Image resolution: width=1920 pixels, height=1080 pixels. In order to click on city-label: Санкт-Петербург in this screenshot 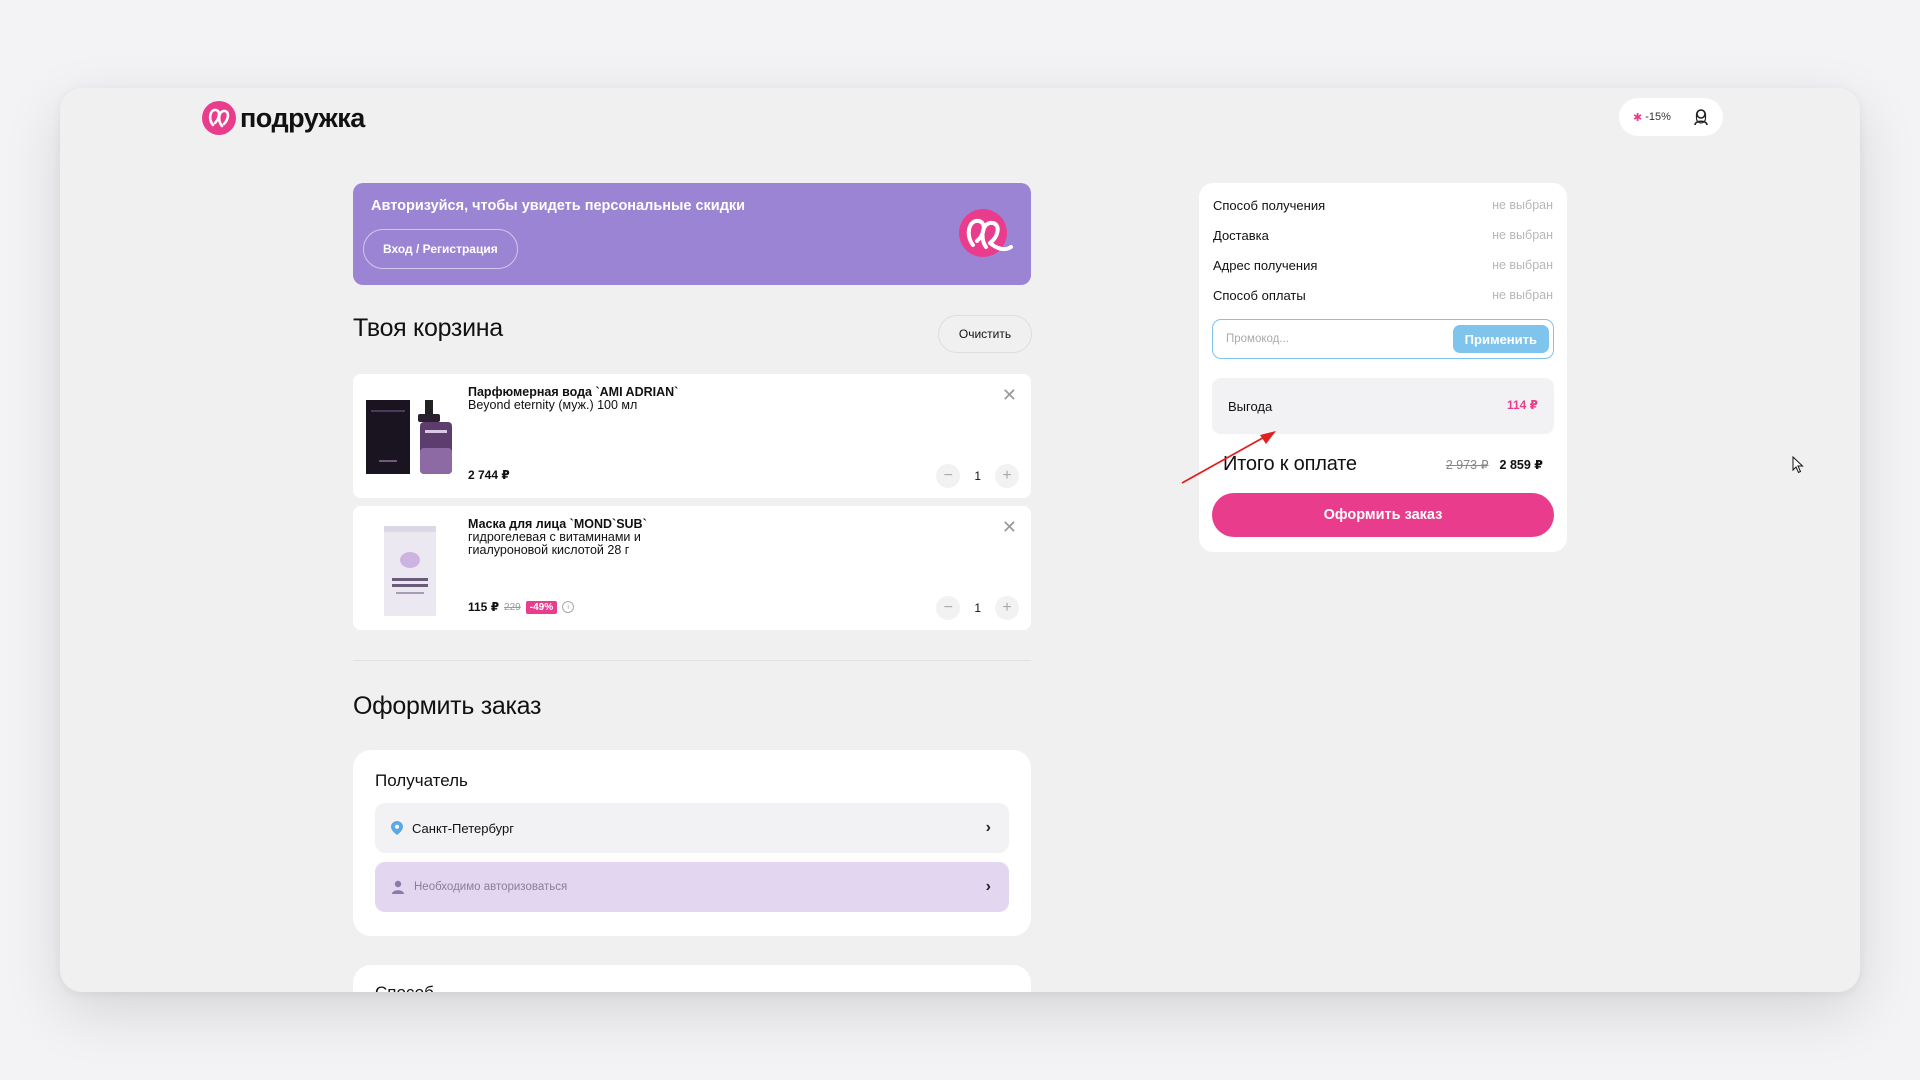, I will do `click(463, 828)`.